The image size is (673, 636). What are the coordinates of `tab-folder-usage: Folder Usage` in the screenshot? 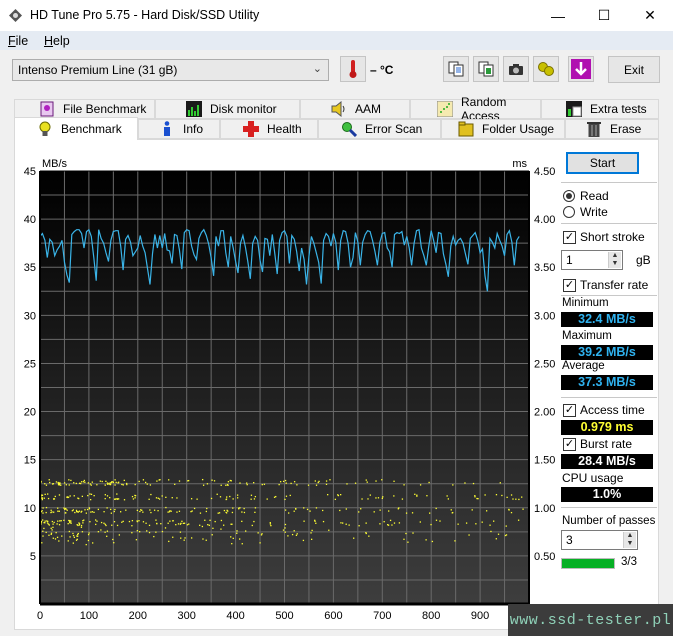 It's located at (503, 129).